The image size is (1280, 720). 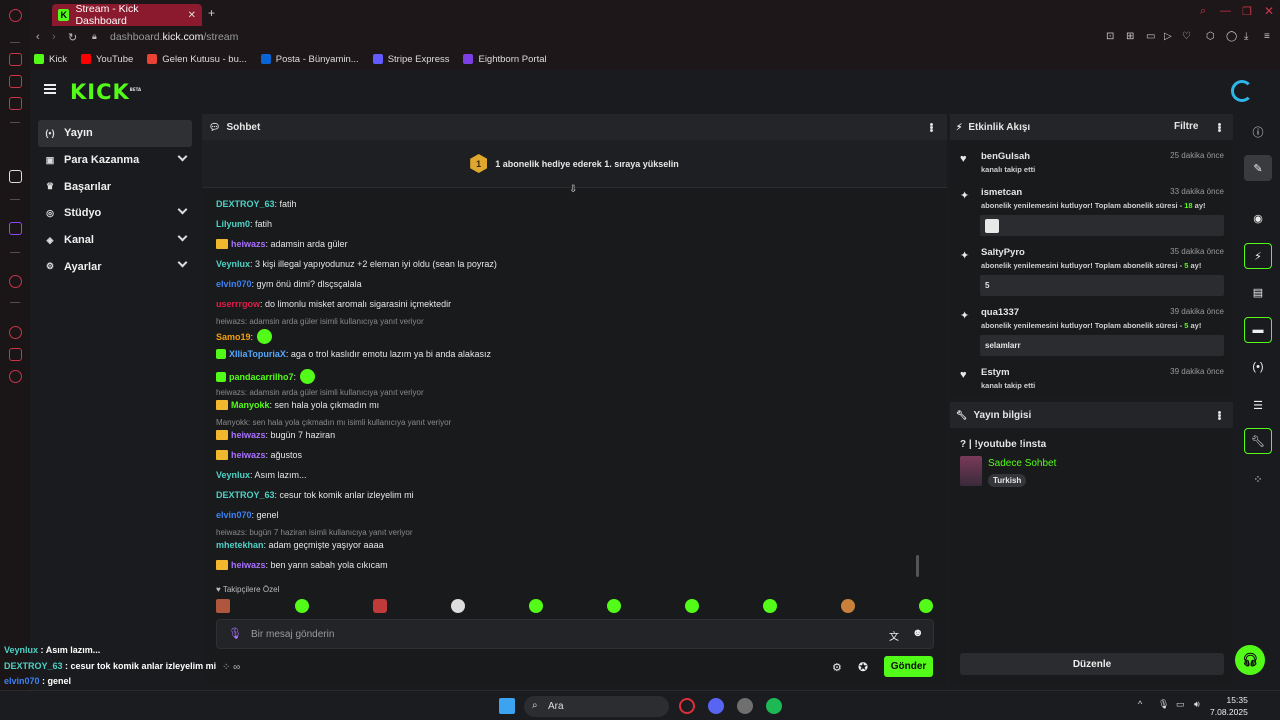 What do you see at coordinates (1250, 660) in the screenshot?
I see `help-chat-icon: 🎧︎` at bounding box center [1250, 660].